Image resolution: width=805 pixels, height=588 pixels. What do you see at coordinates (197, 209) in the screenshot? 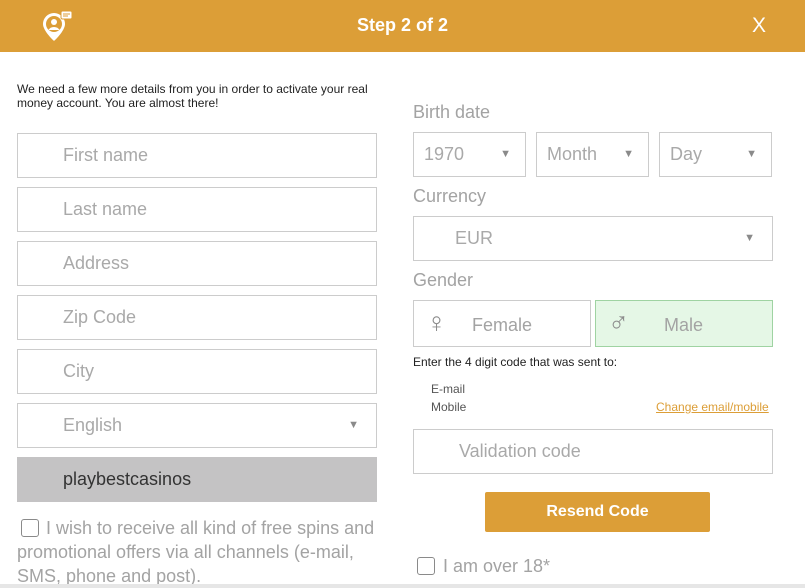
I see `last-name-input: Last name` at bounding box center [197, 209].